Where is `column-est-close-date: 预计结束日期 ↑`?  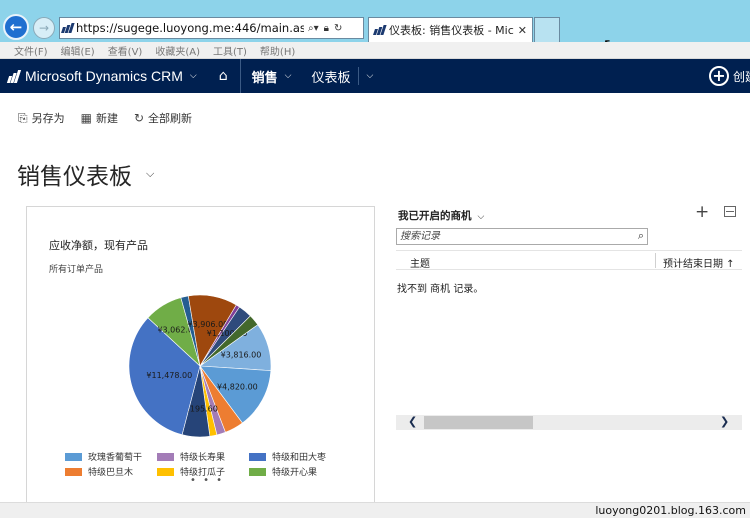
column-est-close-date: 预计结束日期 ↑ is located at coordinates (699, 262).